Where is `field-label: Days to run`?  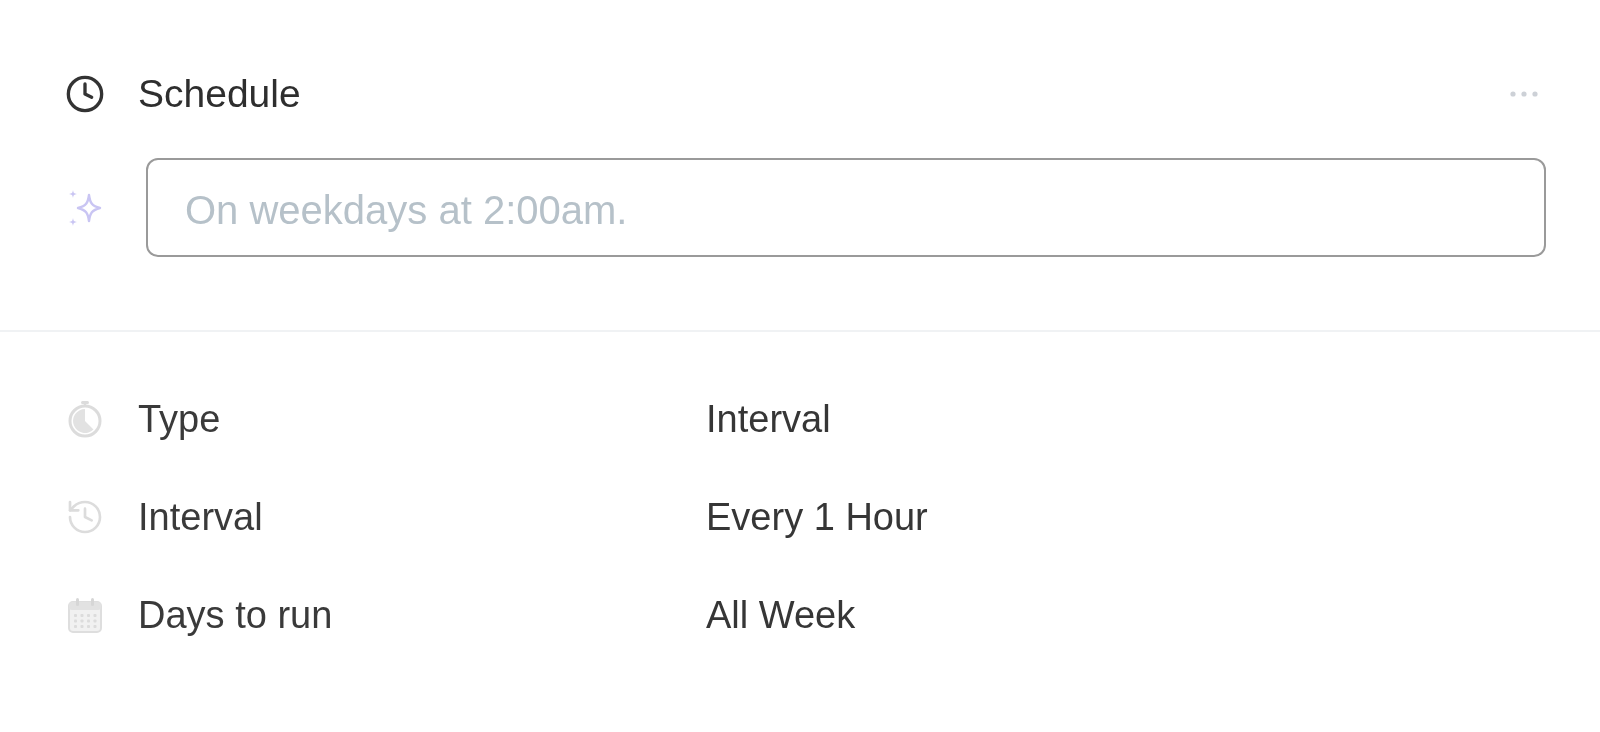 field-label: Days to run is located at coordinates (235, 615).